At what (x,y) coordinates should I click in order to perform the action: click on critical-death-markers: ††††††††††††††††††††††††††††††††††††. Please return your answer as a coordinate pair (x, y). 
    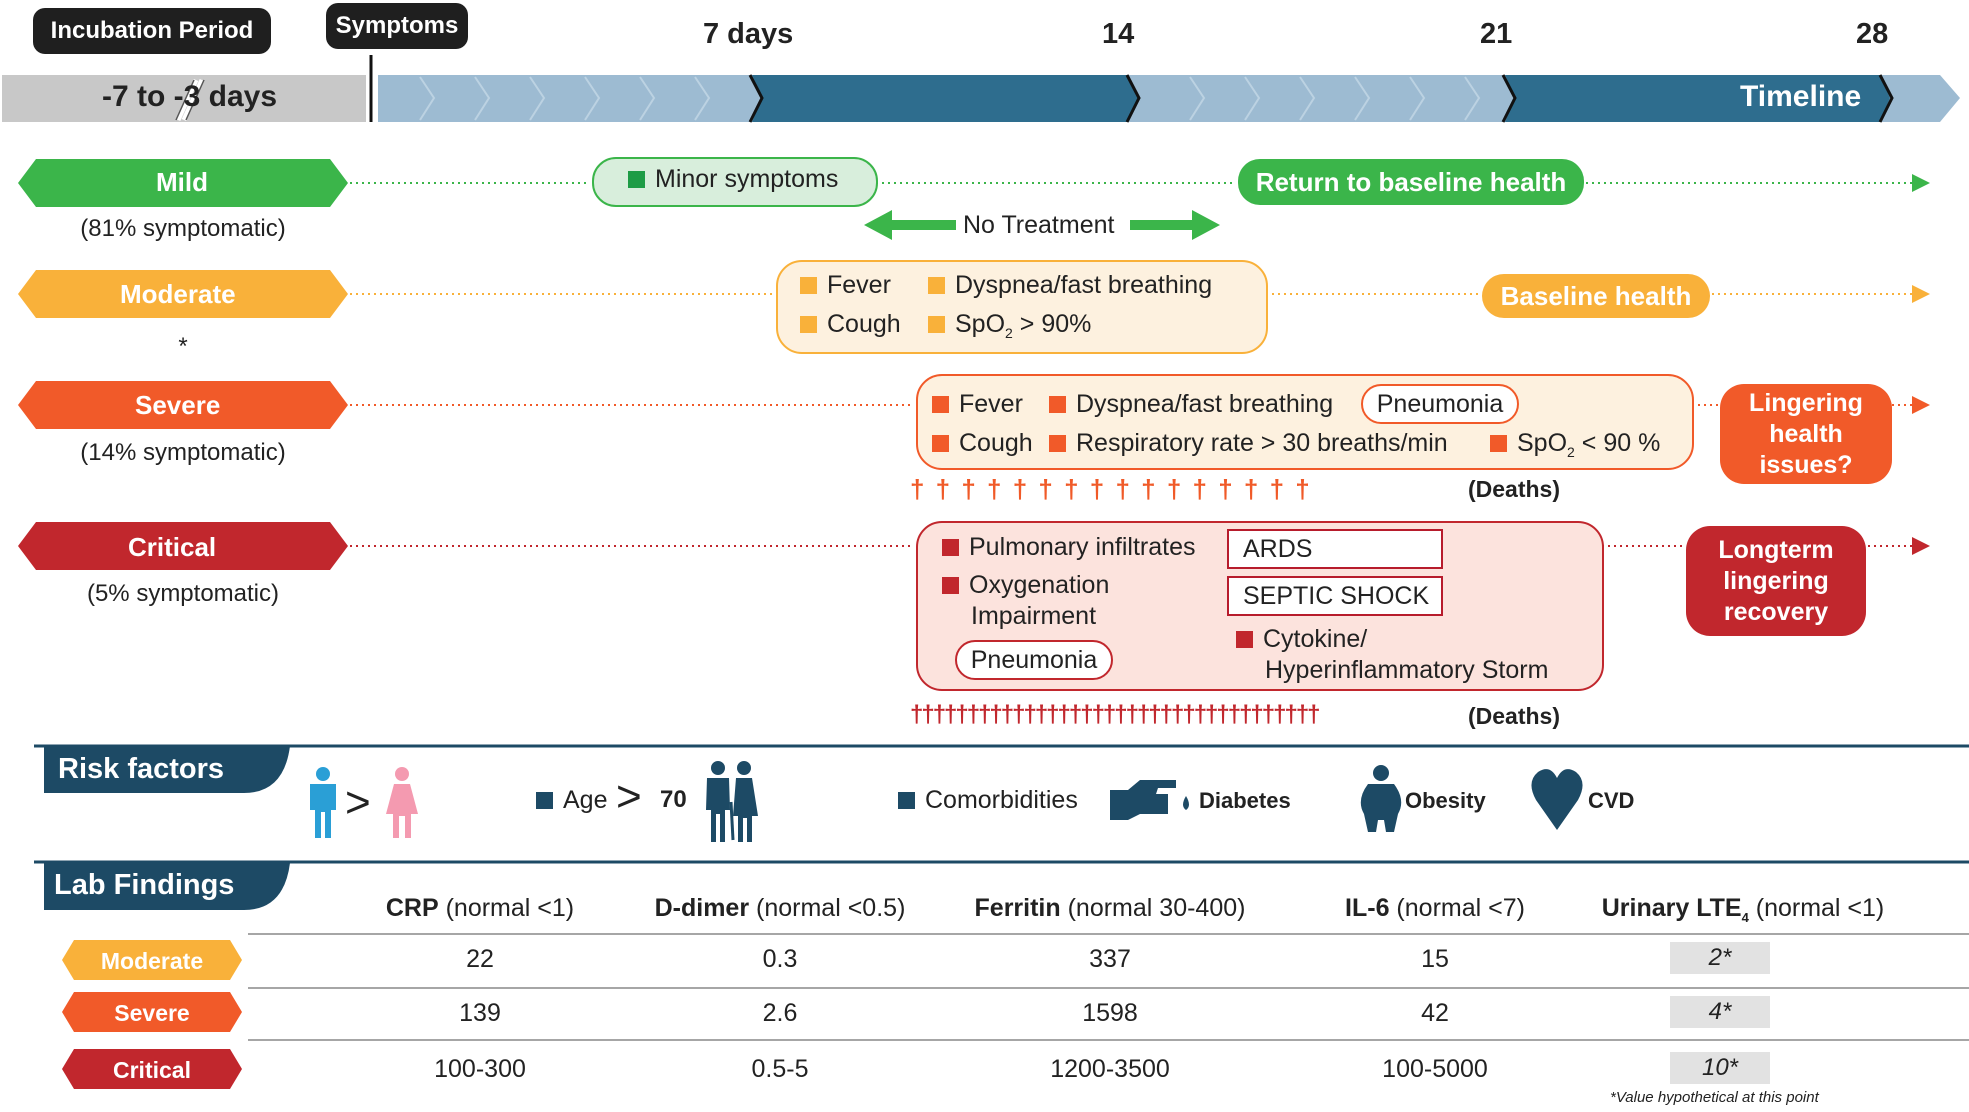
    Looking at the image, I should click on (1115, 714).